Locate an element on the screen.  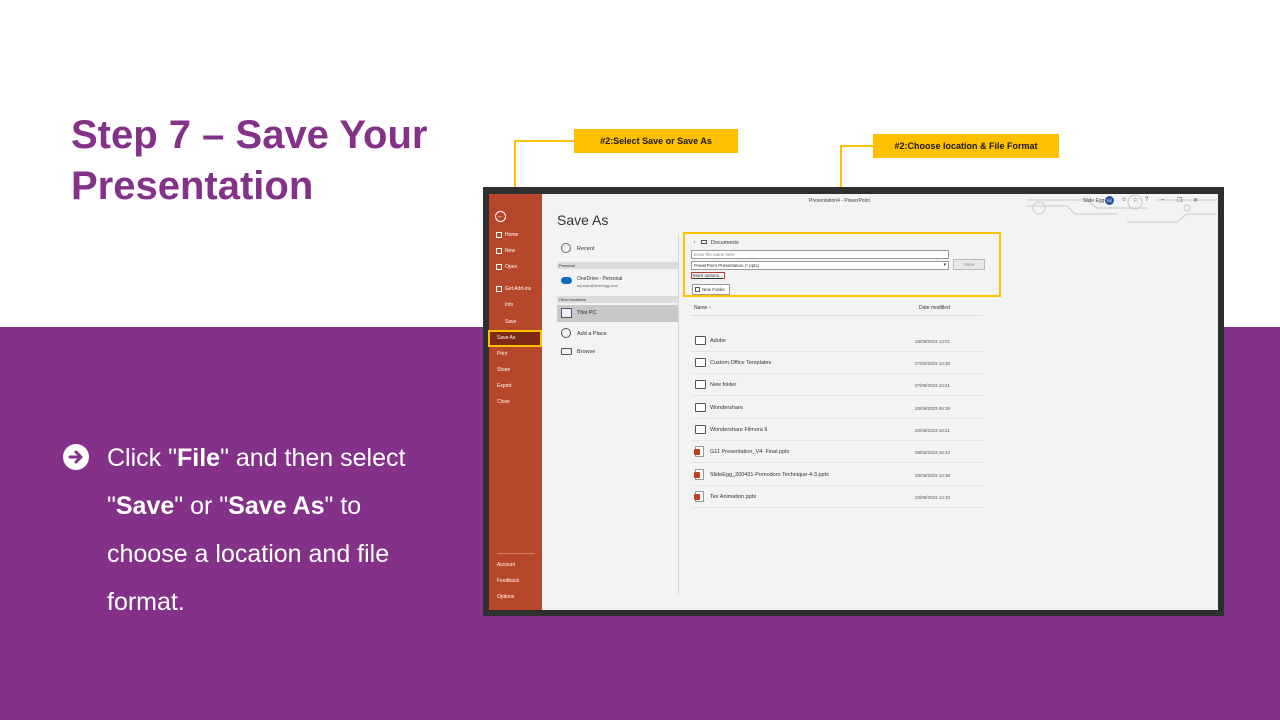
list-item: Tex Animation.pptx 20/09/2023 13:10 is located at coordinates (837, 497).